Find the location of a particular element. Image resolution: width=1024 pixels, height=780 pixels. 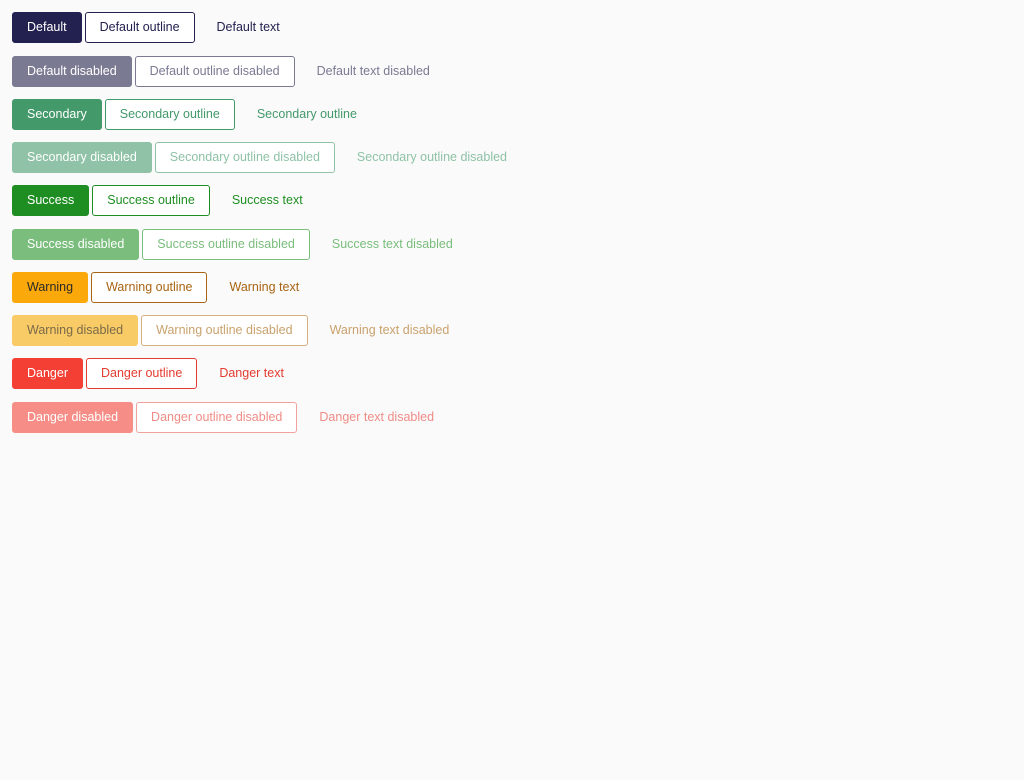

warning-outline-button: Warning outline is located at coordinates (149, 287).